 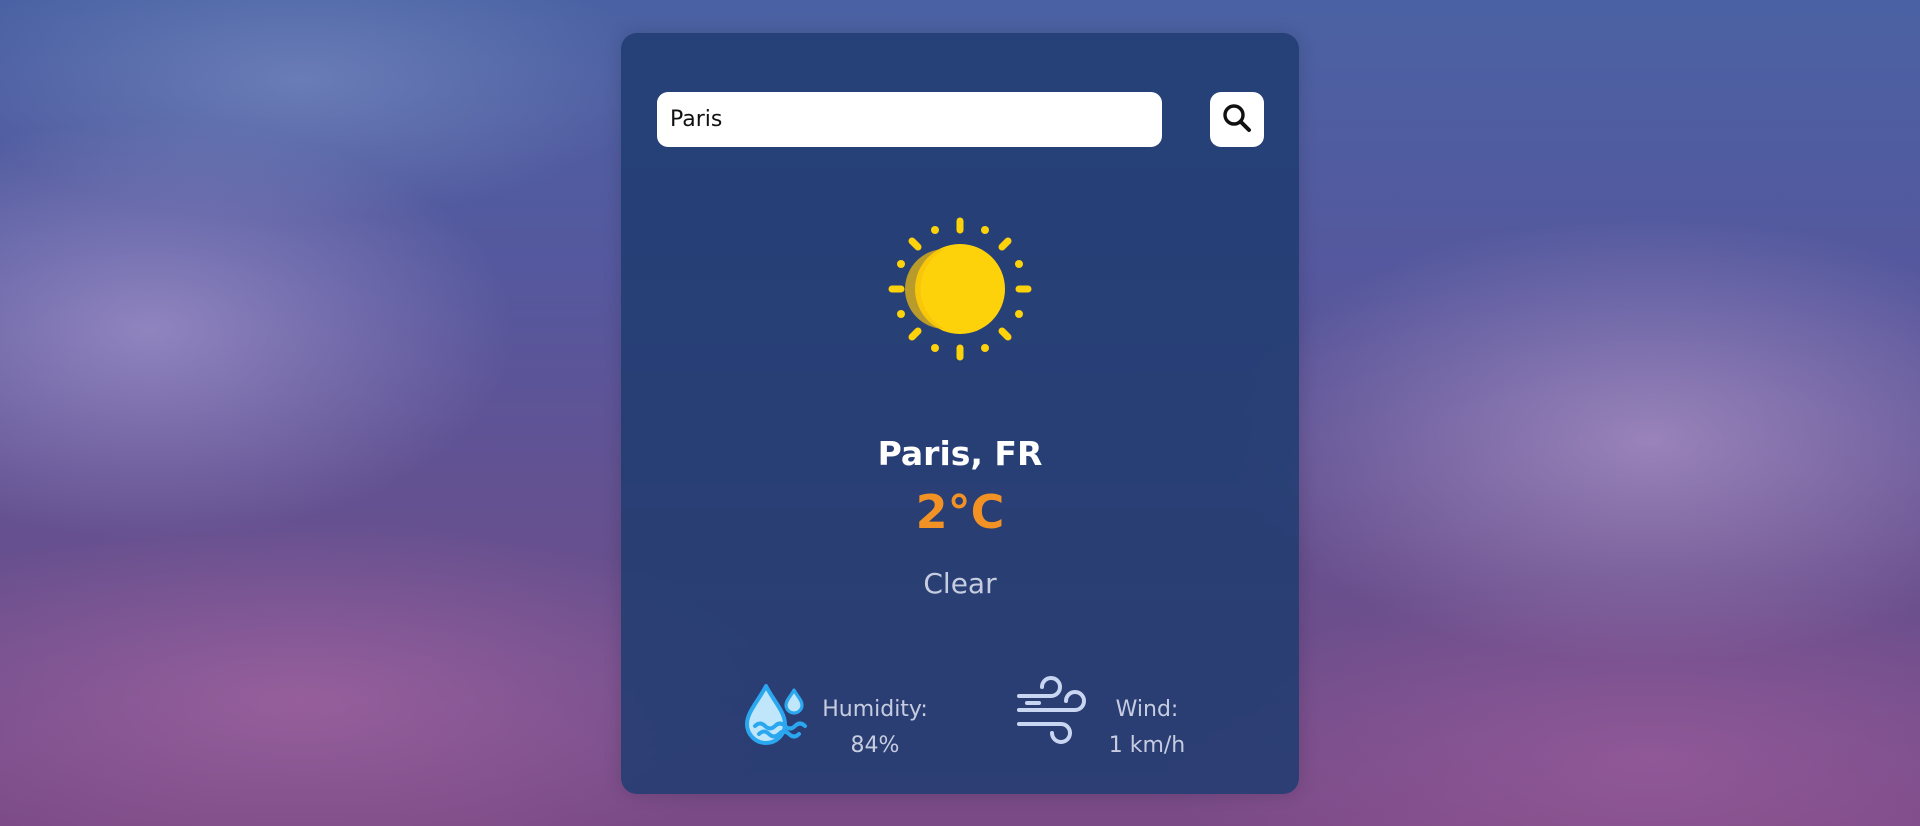 What do you see at coordinates (1147, 745) in the screenshot?
I see `wind-value: 1 km/h` at bounding box center [1147, 745].